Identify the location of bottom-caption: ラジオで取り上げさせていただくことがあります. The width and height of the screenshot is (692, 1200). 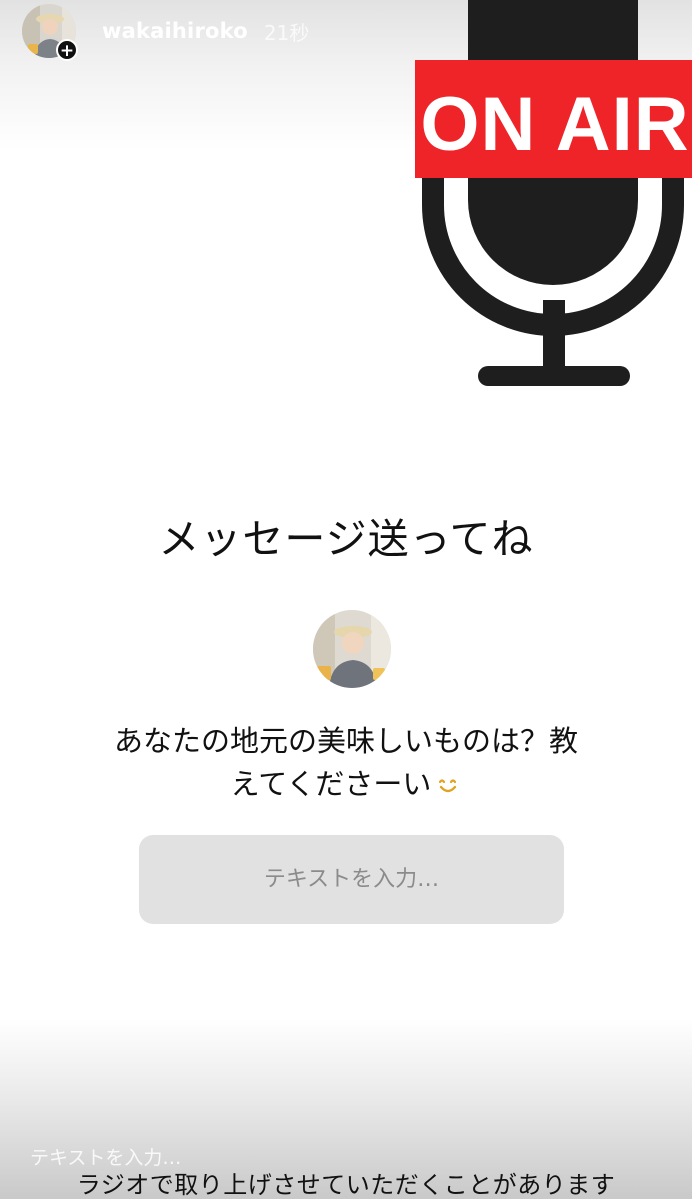
(346, 1185).